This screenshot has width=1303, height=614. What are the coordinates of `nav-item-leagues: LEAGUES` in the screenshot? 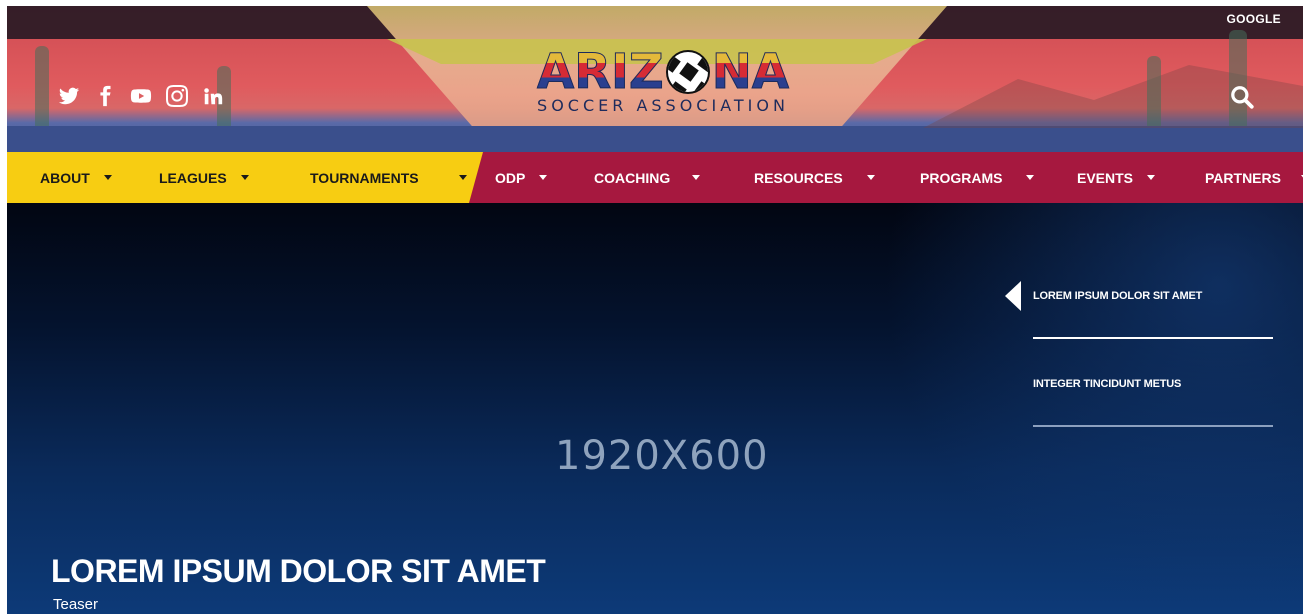 It's located at (204, 177).